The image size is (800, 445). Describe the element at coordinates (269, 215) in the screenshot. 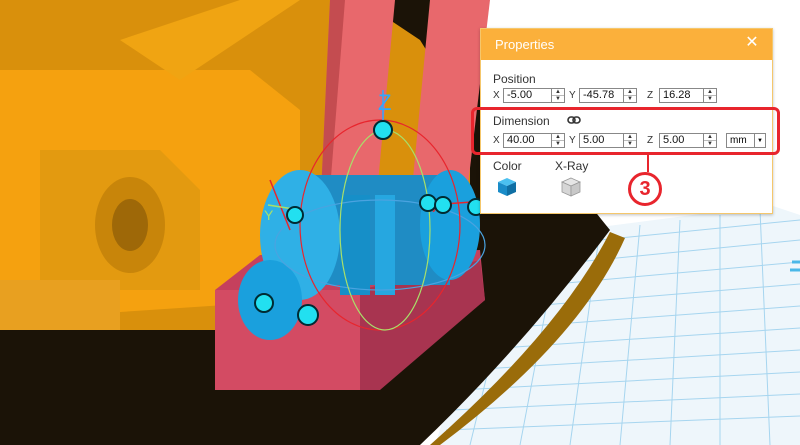

I see `axis-label-y: Y` at that location.